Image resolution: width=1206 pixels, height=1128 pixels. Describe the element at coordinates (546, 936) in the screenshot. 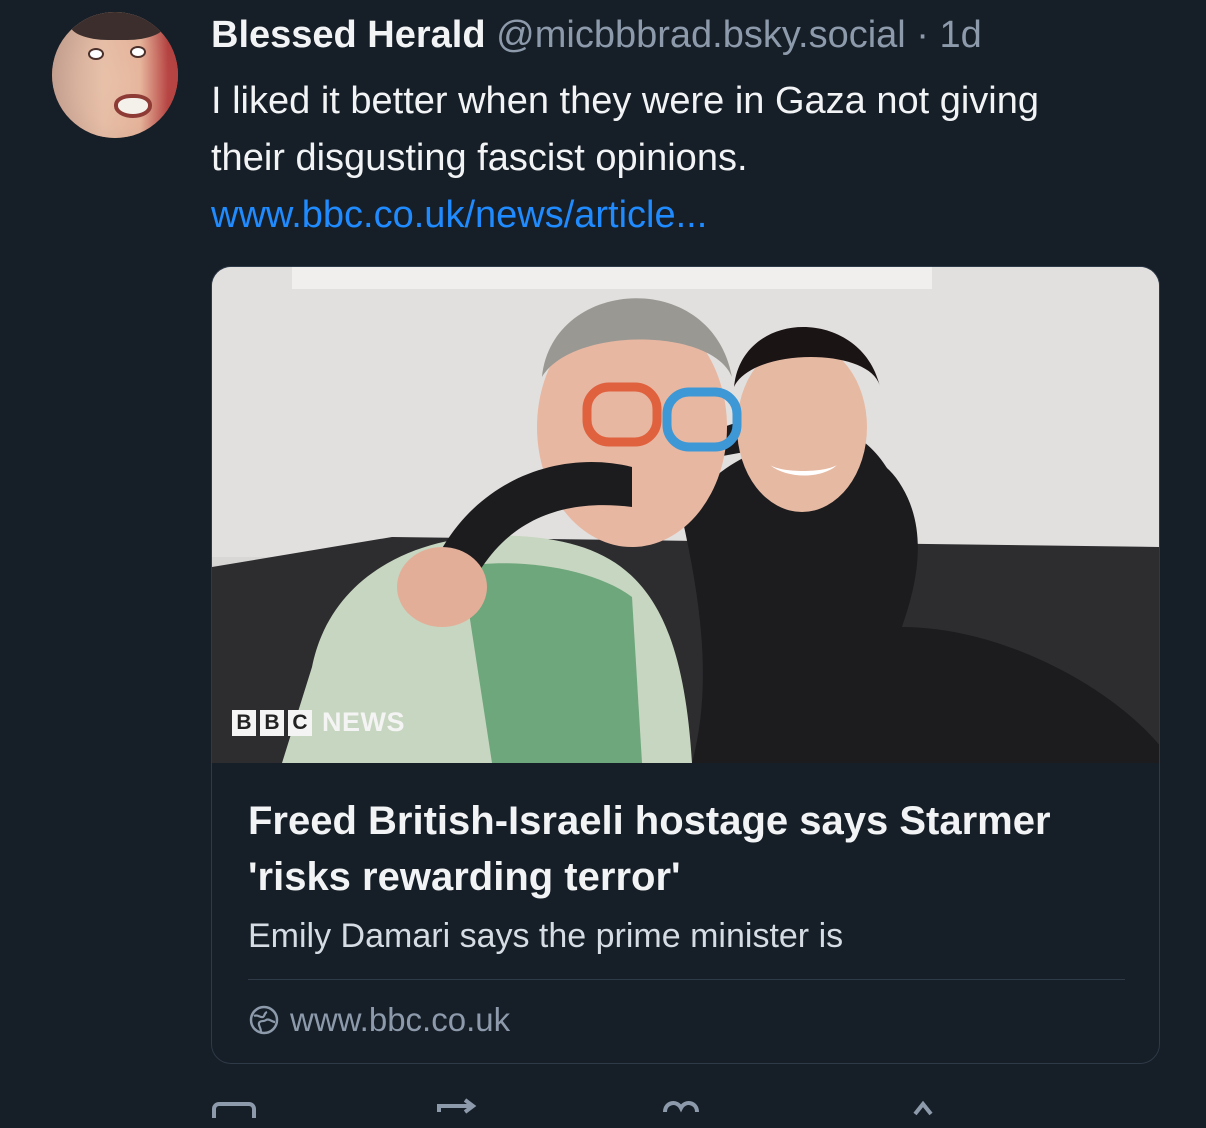

I see `link-card-description: Emily Damari says the prime minister is` at that location.